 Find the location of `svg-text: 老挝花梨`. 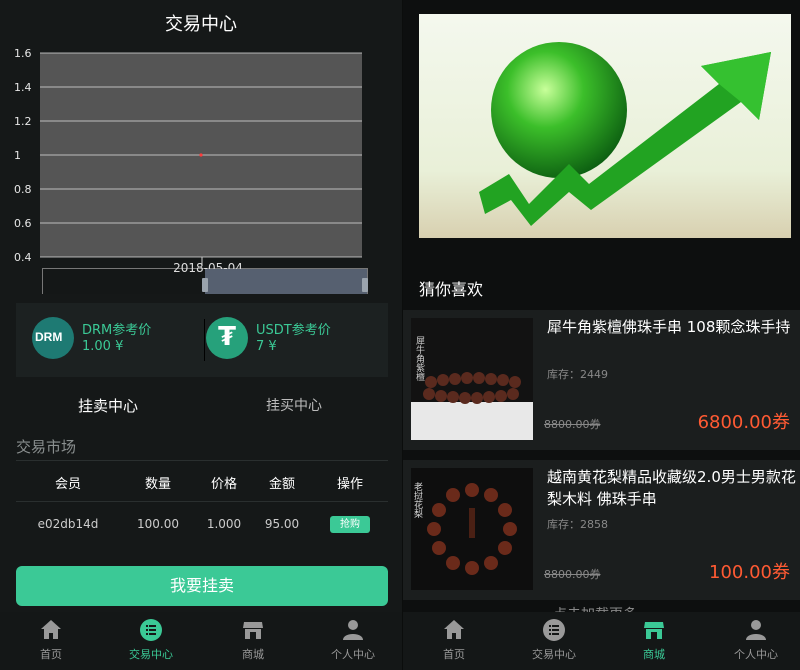

svg-text: 老挝花梨 is located at coordinates (417, 500).